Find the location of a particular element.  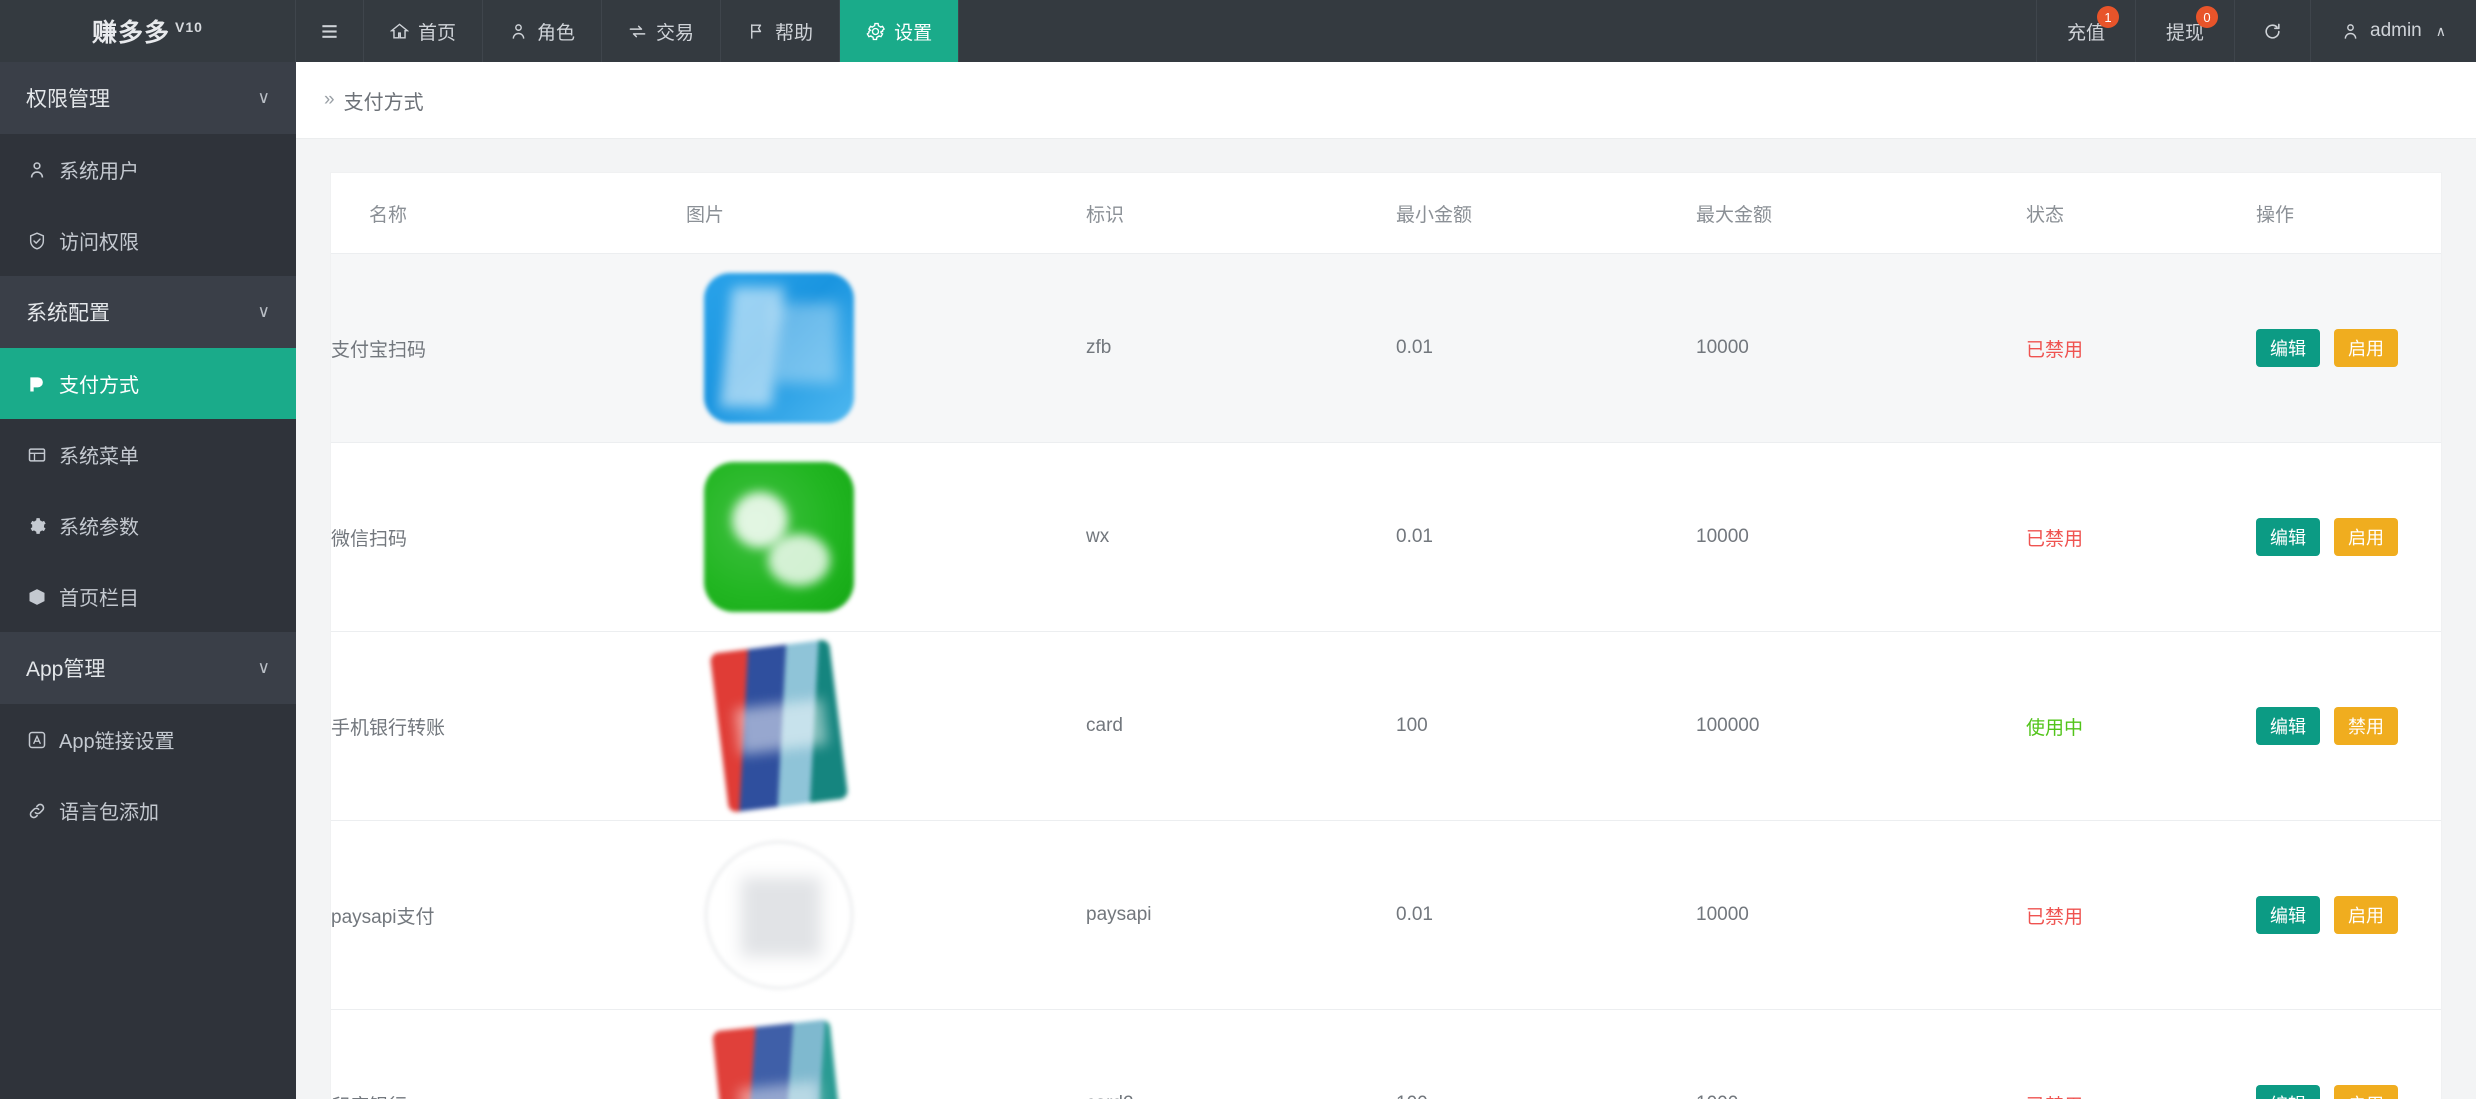

cell-name: 支付宝扫码 is located at coordinates (508, 348).